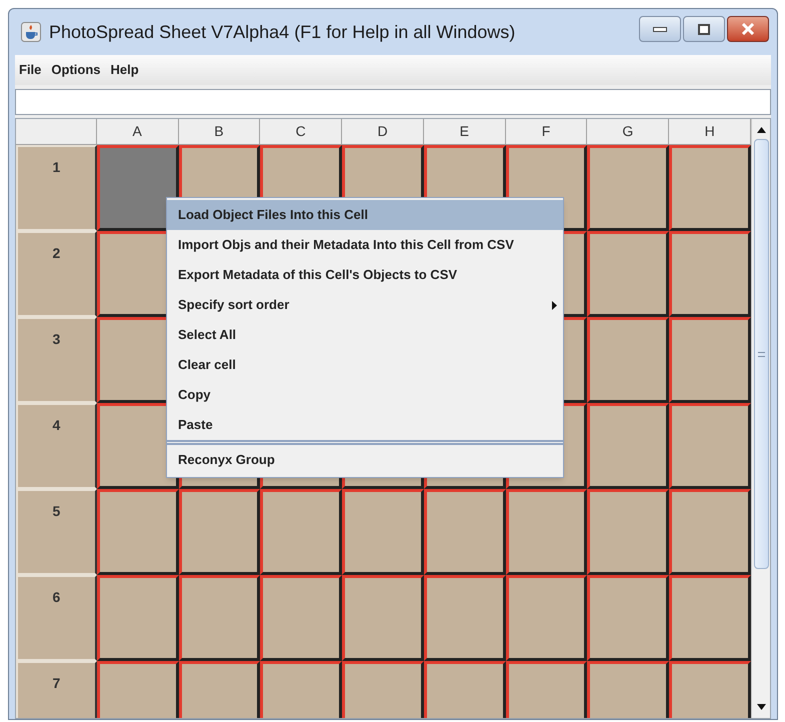 This screenshot has height=722, width=785. Describe the element at coordinates (56, 360) in the screenshot. I see `row-header: 3` at that location.